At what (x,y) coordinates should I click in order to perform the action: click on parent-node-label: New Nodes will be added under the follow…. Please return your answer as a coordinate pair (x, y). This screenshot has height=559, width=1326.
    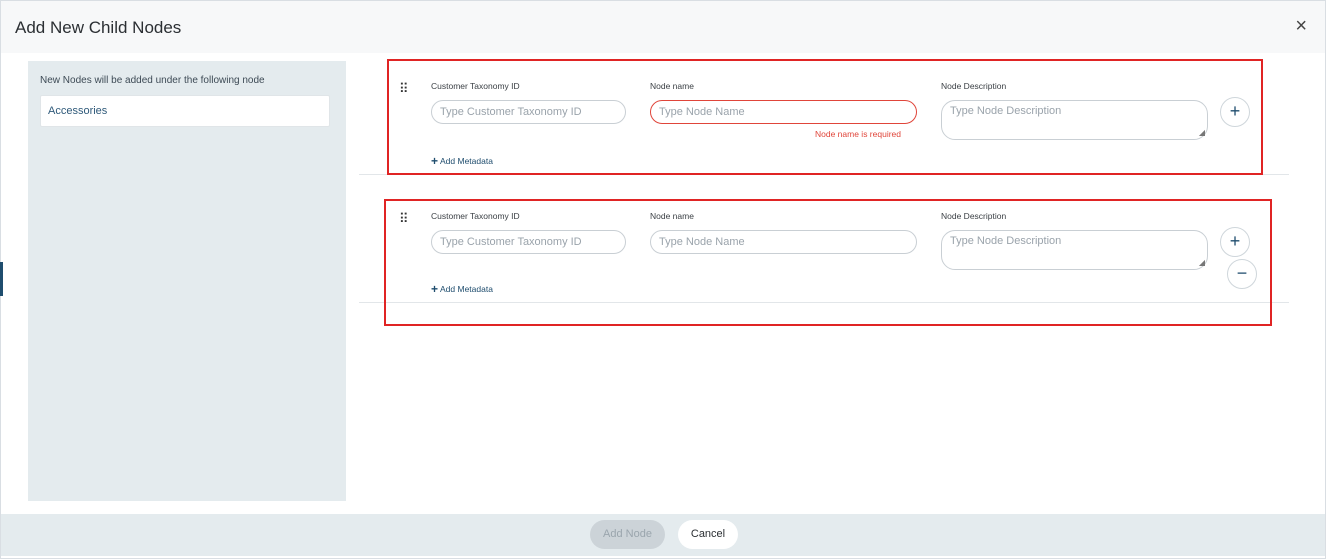
    Looking at the image, I should click on (152, 80).